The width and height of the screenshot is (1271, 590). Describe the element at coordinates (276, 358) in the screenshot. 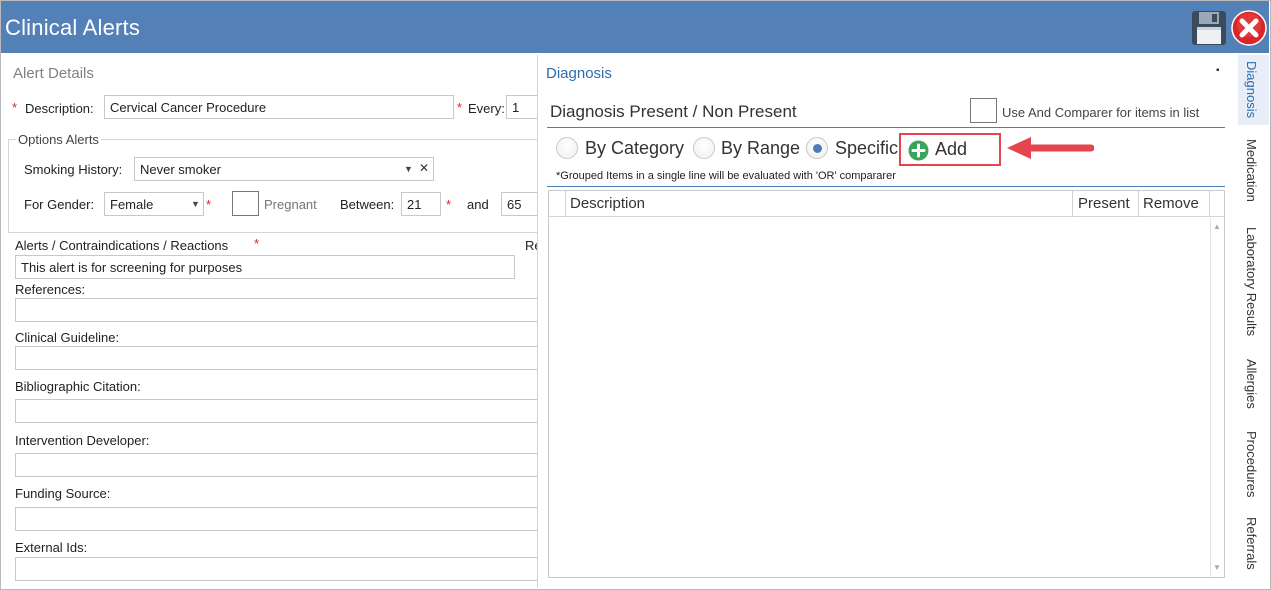

I see `clinical-guideline-input` at that location.